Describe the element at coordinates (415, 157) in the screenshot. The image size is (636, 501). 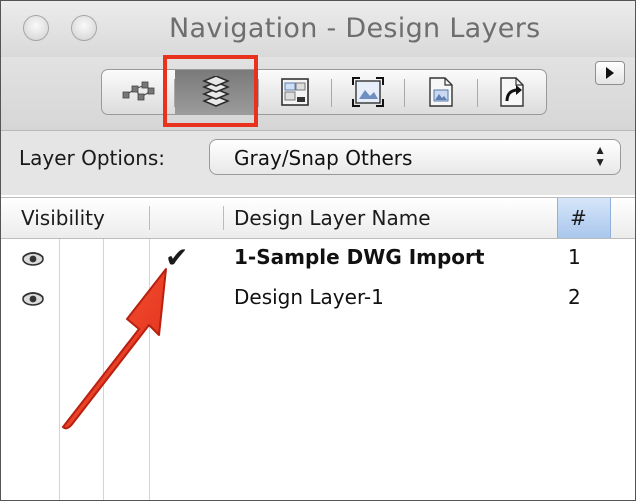
I see `layer-options-select: Gray/Snap Others ▲ ▼` at that location.